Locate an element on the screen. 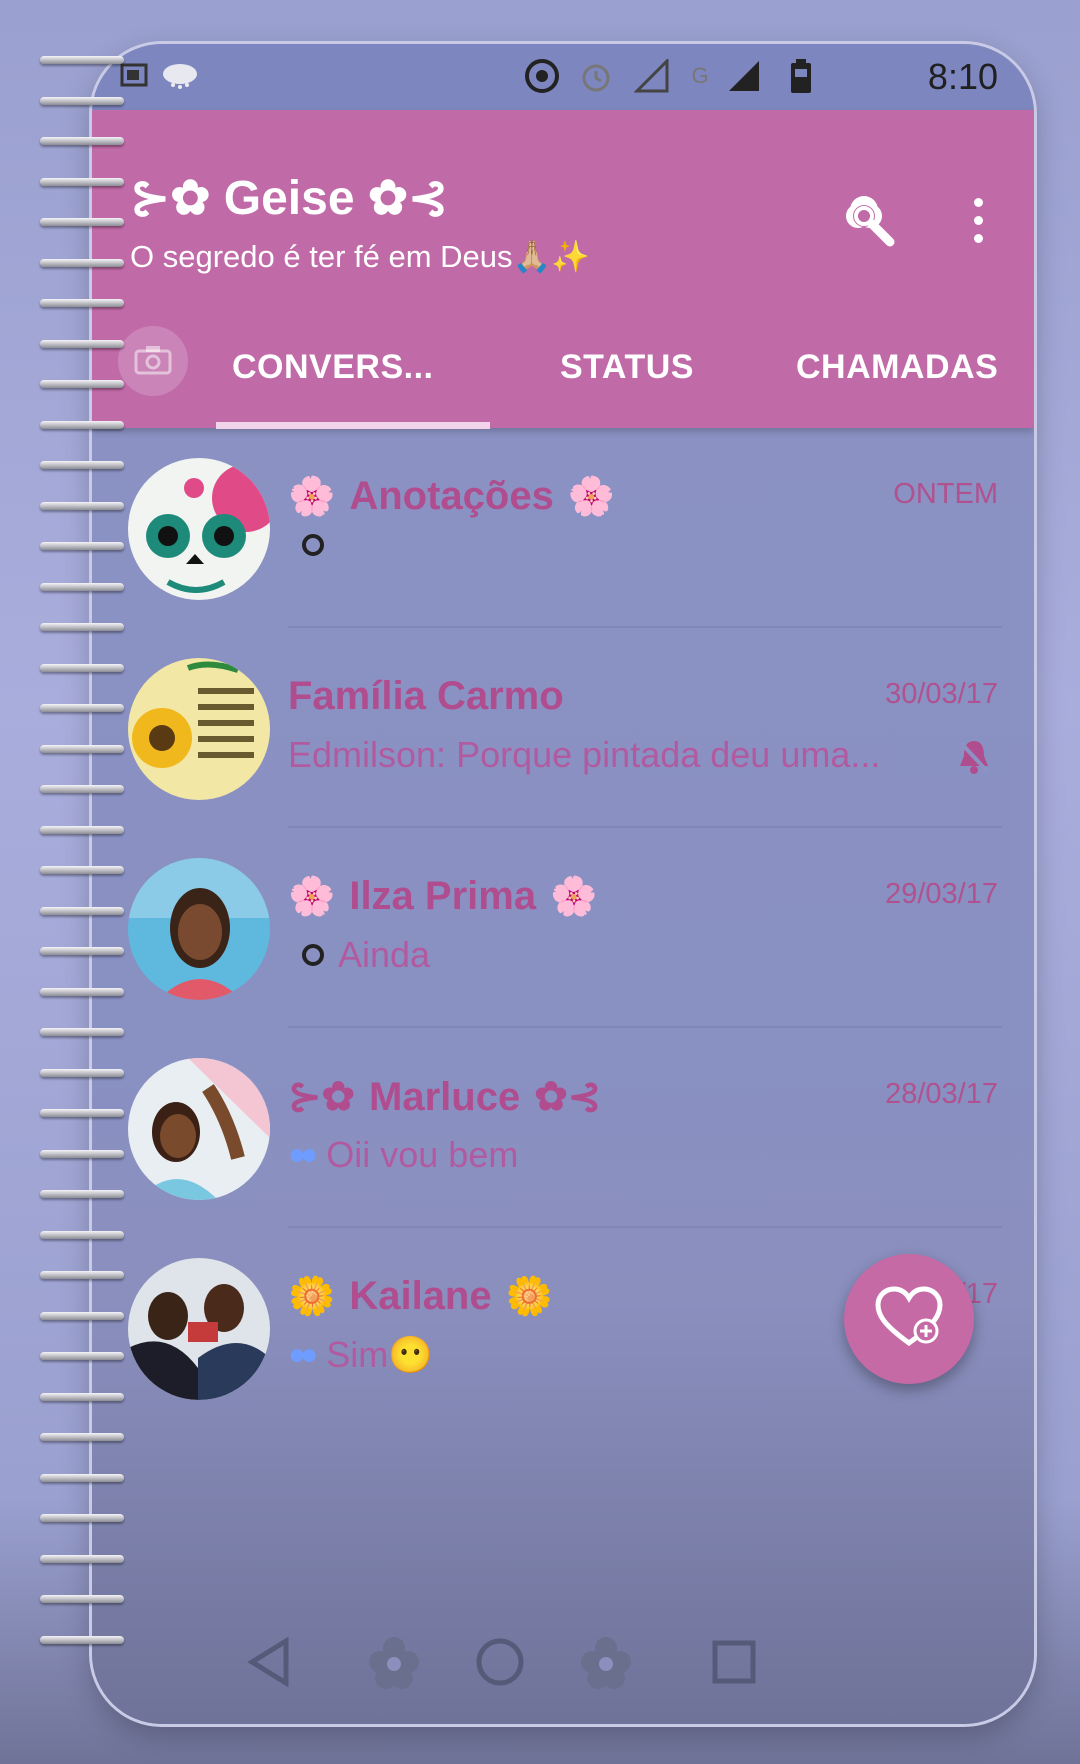  more-options-button is located at coordinates (978, 222).